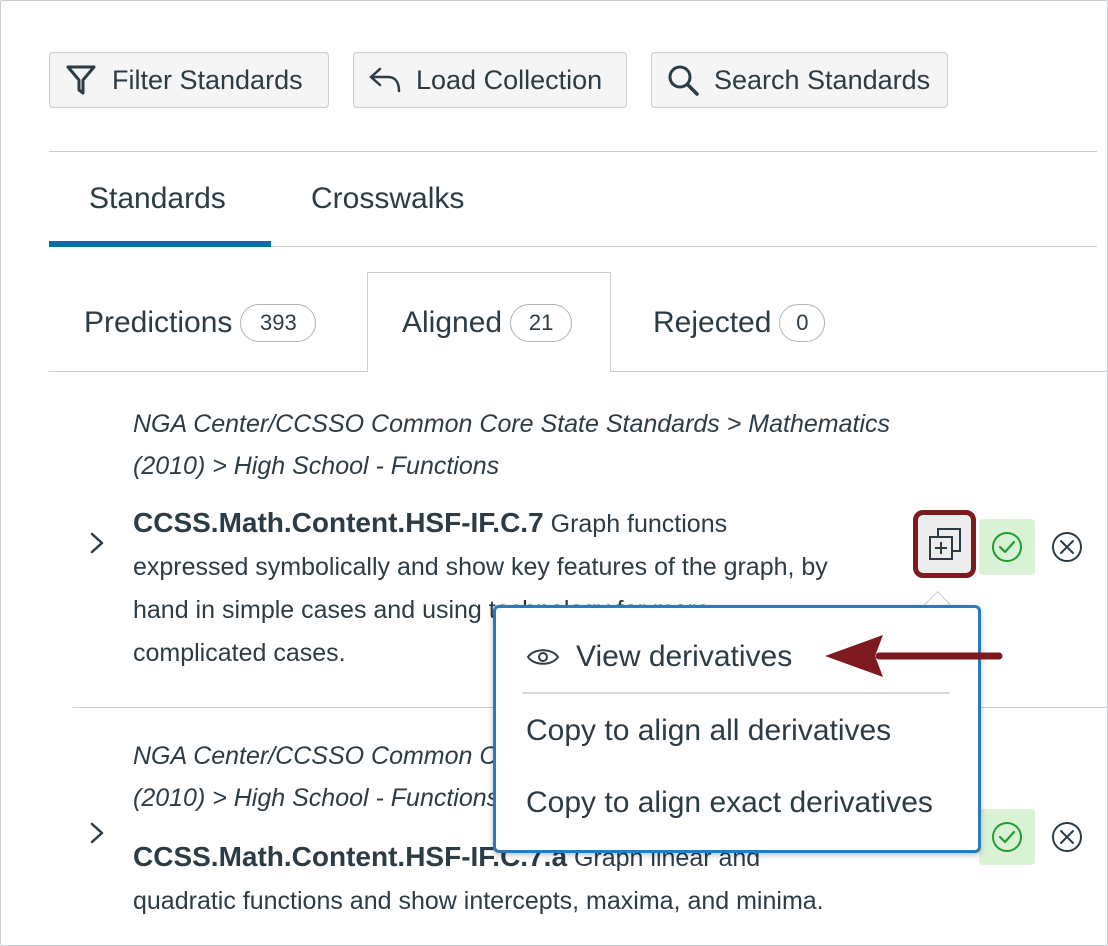 This screenshot has height=946, width=1108. I want to click on predictions-count-badge: 393, so click(278, 323).